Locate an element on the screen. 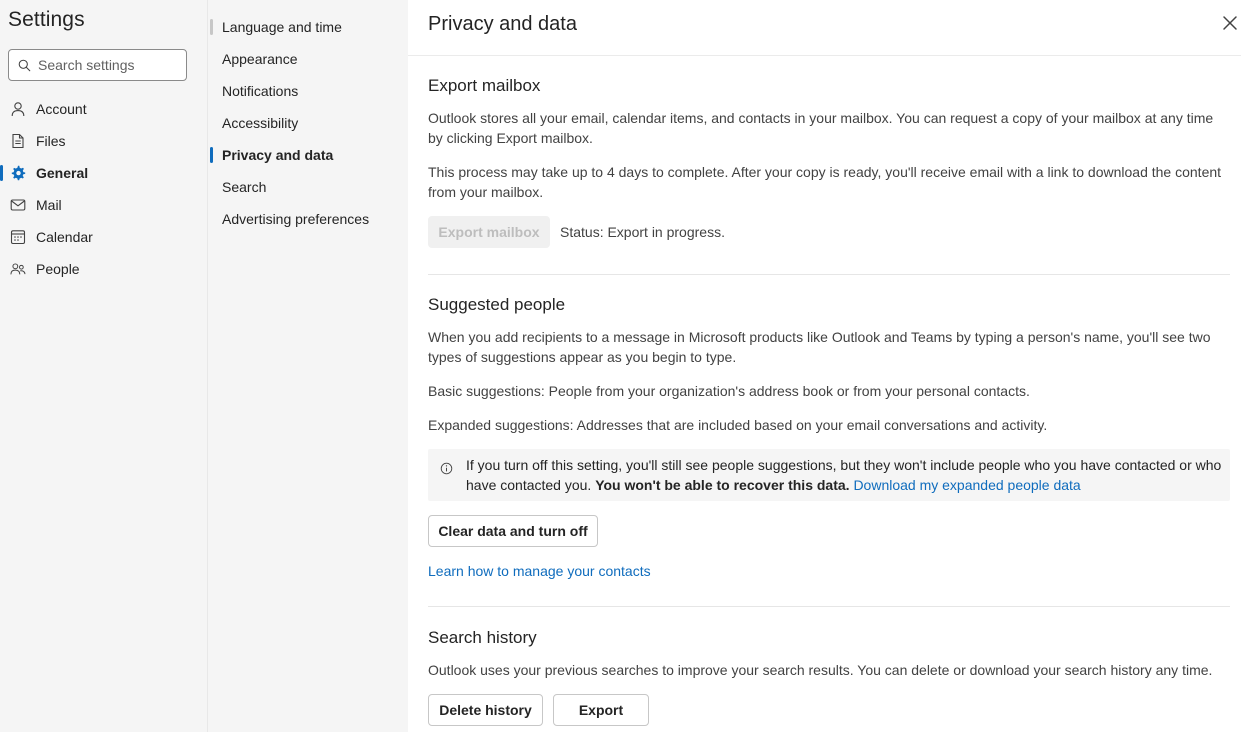 The height and width of the screenshot is (732, 1241). suggested-people-title: Suggested people is located at coordinates (497, 304).